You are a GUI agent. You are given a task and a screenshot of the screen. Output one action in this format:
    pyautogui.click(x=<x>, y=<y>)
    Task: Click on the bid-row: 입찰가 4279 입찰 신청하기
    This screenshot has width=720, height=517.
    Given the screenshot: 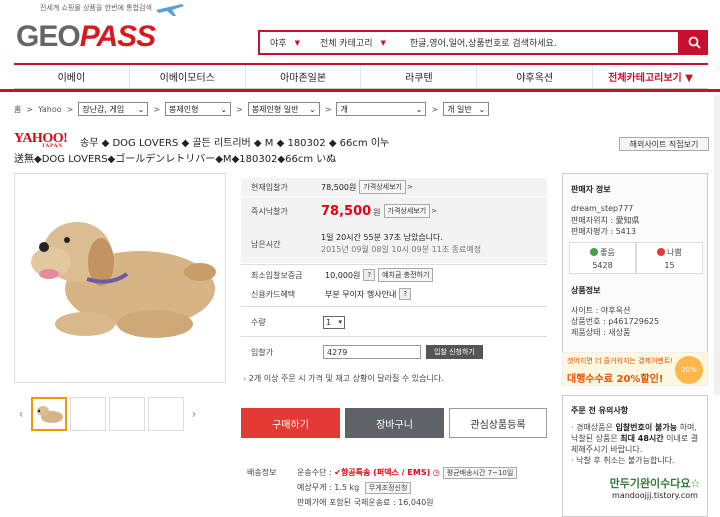 What is the action you would take?
    pyautogui.click(x=394, y=352)
    